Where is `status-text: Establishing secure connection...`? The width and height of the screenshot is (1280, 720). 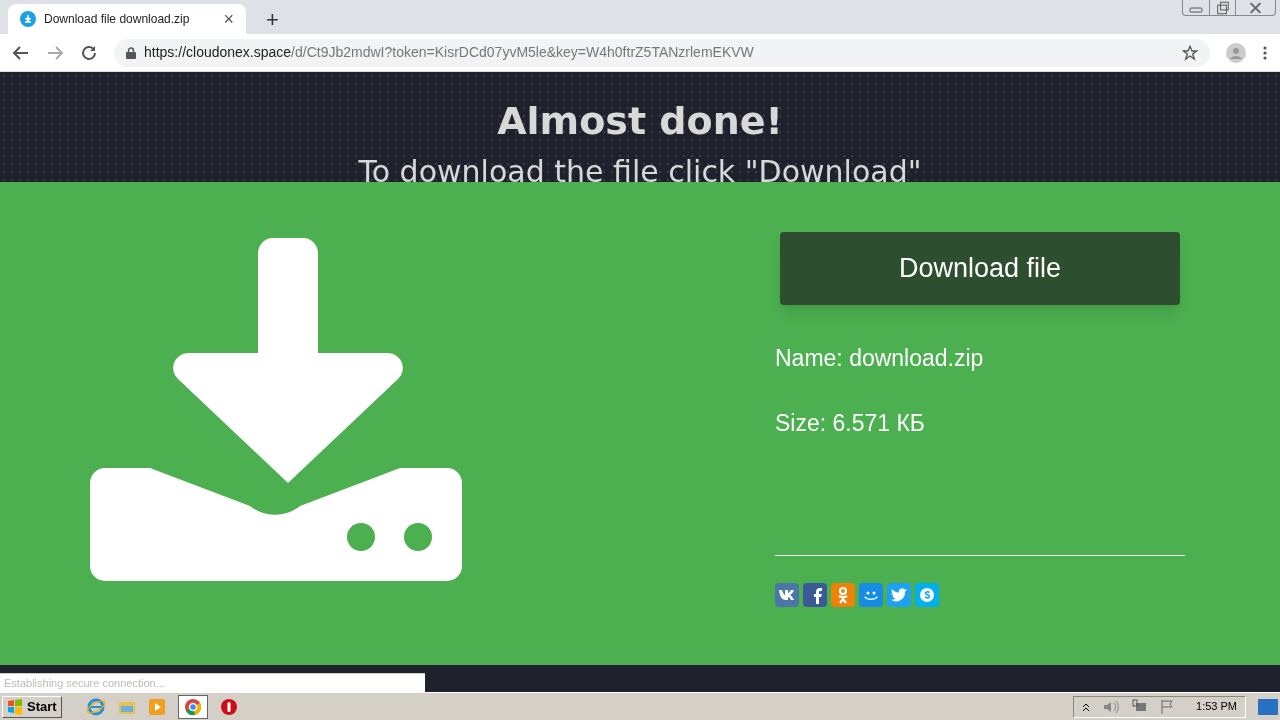 status-text: Establishing secure connection... is located at coordinates (212, 682).